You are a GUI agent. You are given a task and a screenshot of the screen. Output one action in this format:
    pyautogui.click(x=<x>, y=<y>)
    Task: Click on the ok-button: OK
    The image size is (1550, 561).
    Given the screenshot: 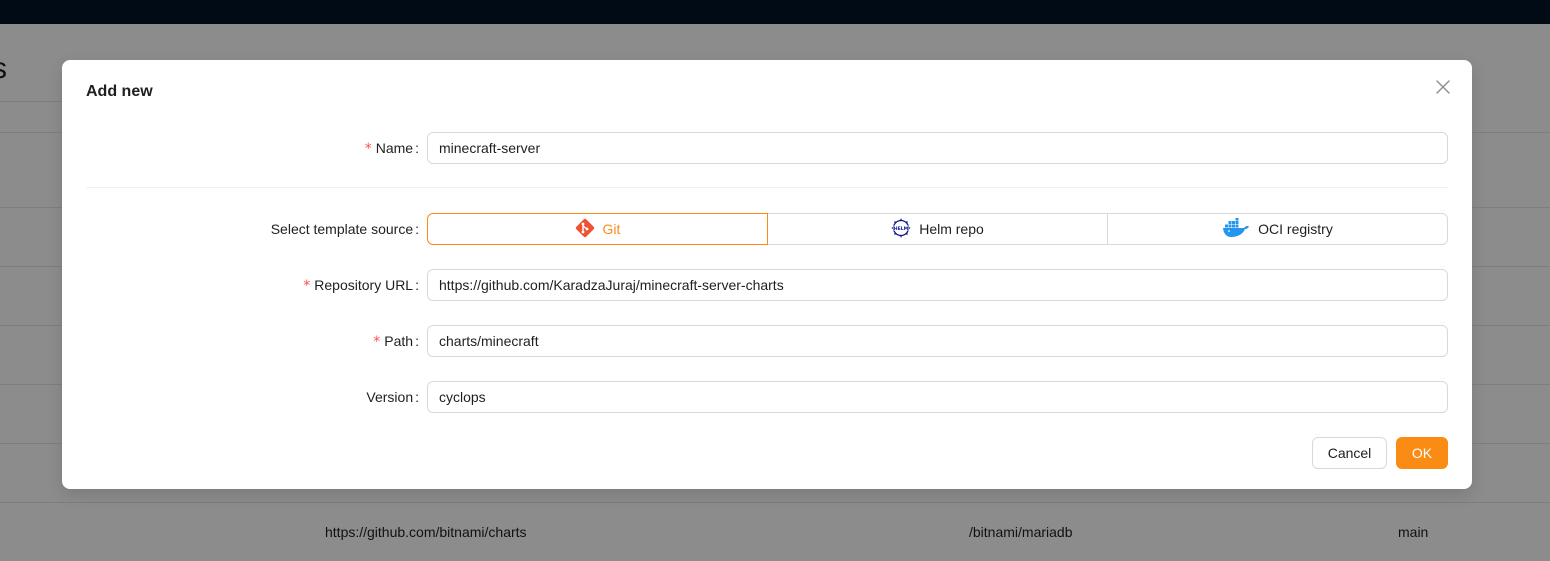 What is the action you would take?
    pyautogui.click(x=1422, y=453)
    